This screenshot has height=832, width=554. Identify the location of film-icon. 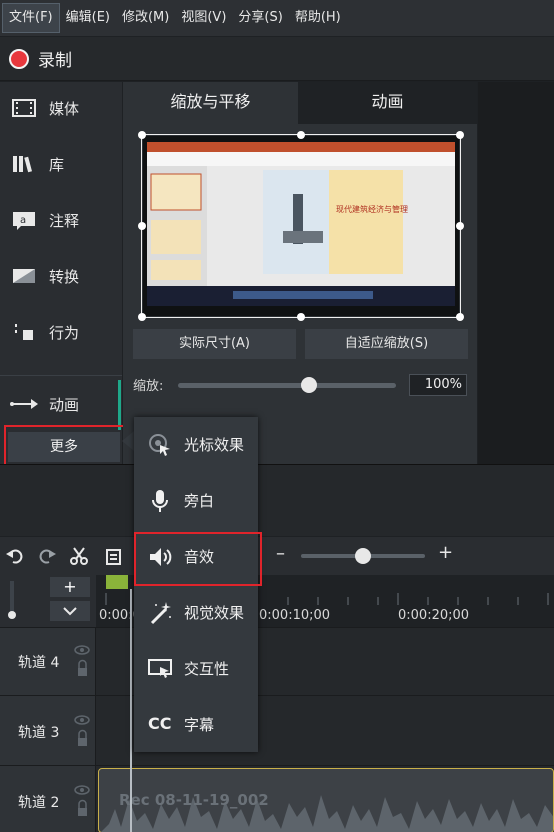
(24, 108).